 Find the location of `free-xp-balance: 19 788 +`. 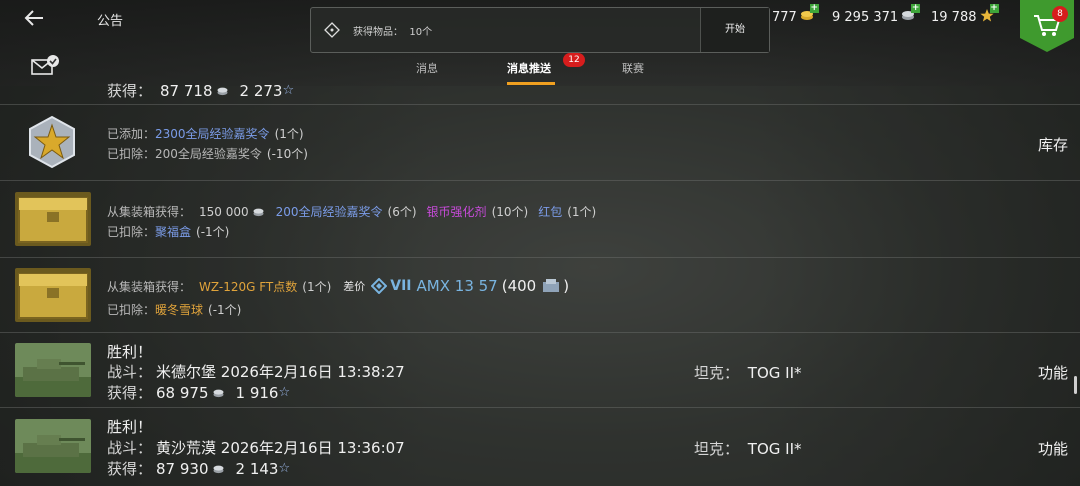

free-xp-balance: 19 788 + is located at coordinates (965, 15).